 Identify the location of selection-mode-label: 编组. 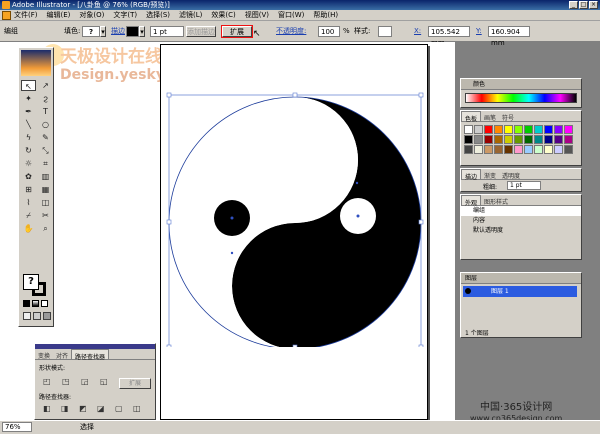
(11, 31).